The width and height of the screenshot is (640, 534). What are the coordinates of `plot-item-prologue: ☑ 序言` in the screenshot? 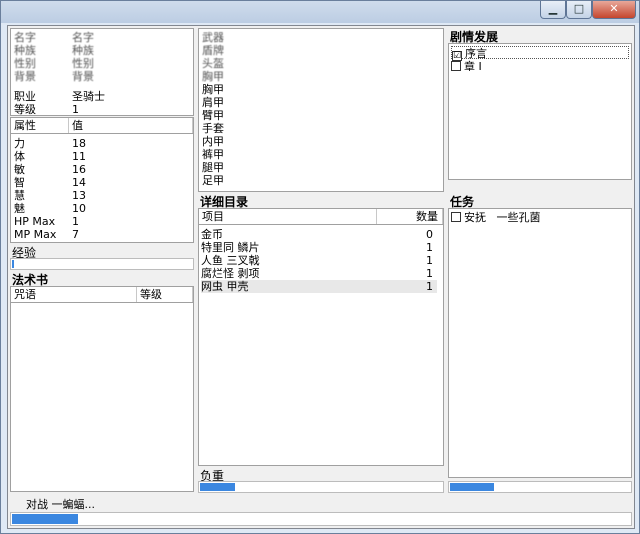 It's located at (540, 53).